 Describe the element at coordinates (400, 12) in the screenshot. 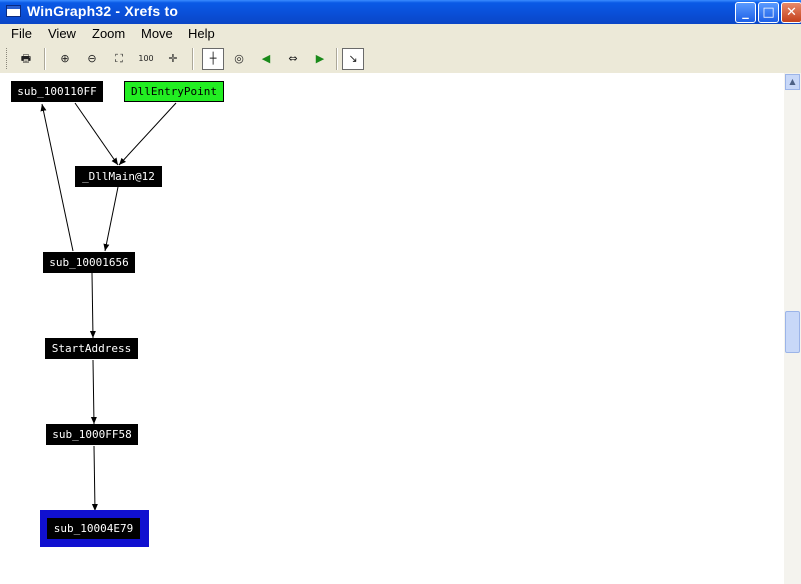

I see `title-bar: WinGraph32 - Xrefs to _ □ ✕` at that location.